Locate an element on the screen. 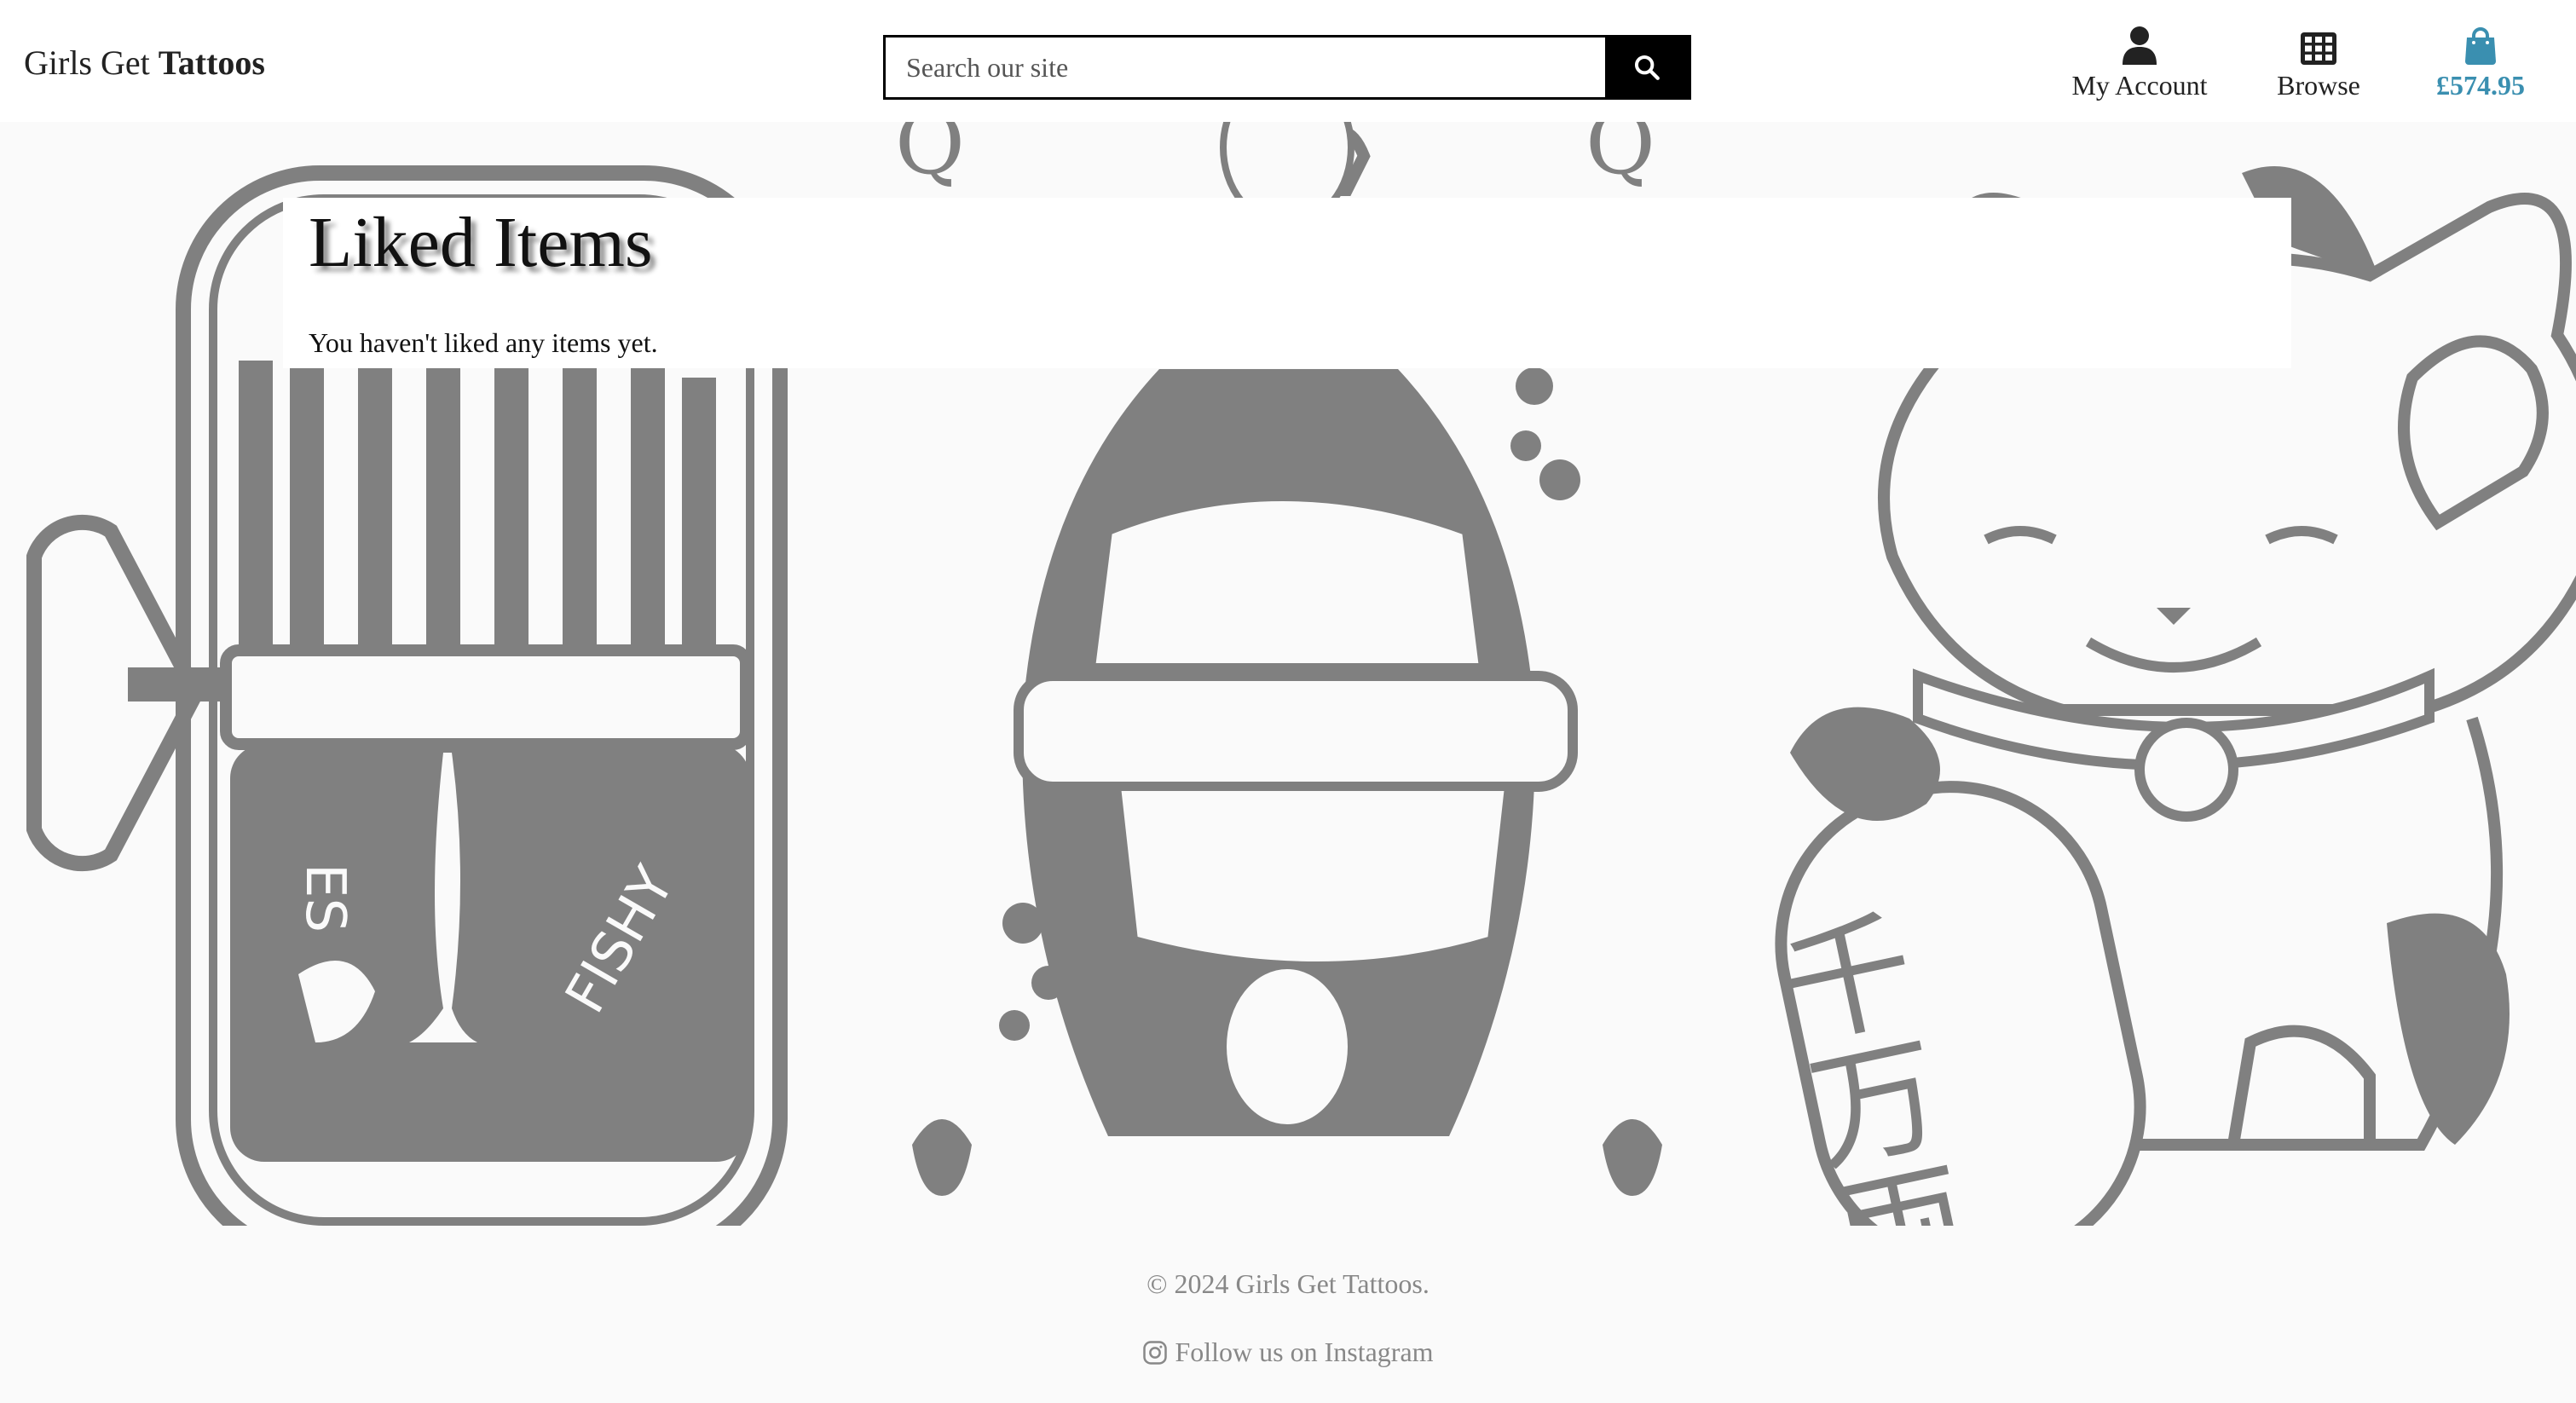 The width and height of the screenshot is (2576, 1403). site-logo: Girls Get Tattoos is located at coordinates (144, 63).